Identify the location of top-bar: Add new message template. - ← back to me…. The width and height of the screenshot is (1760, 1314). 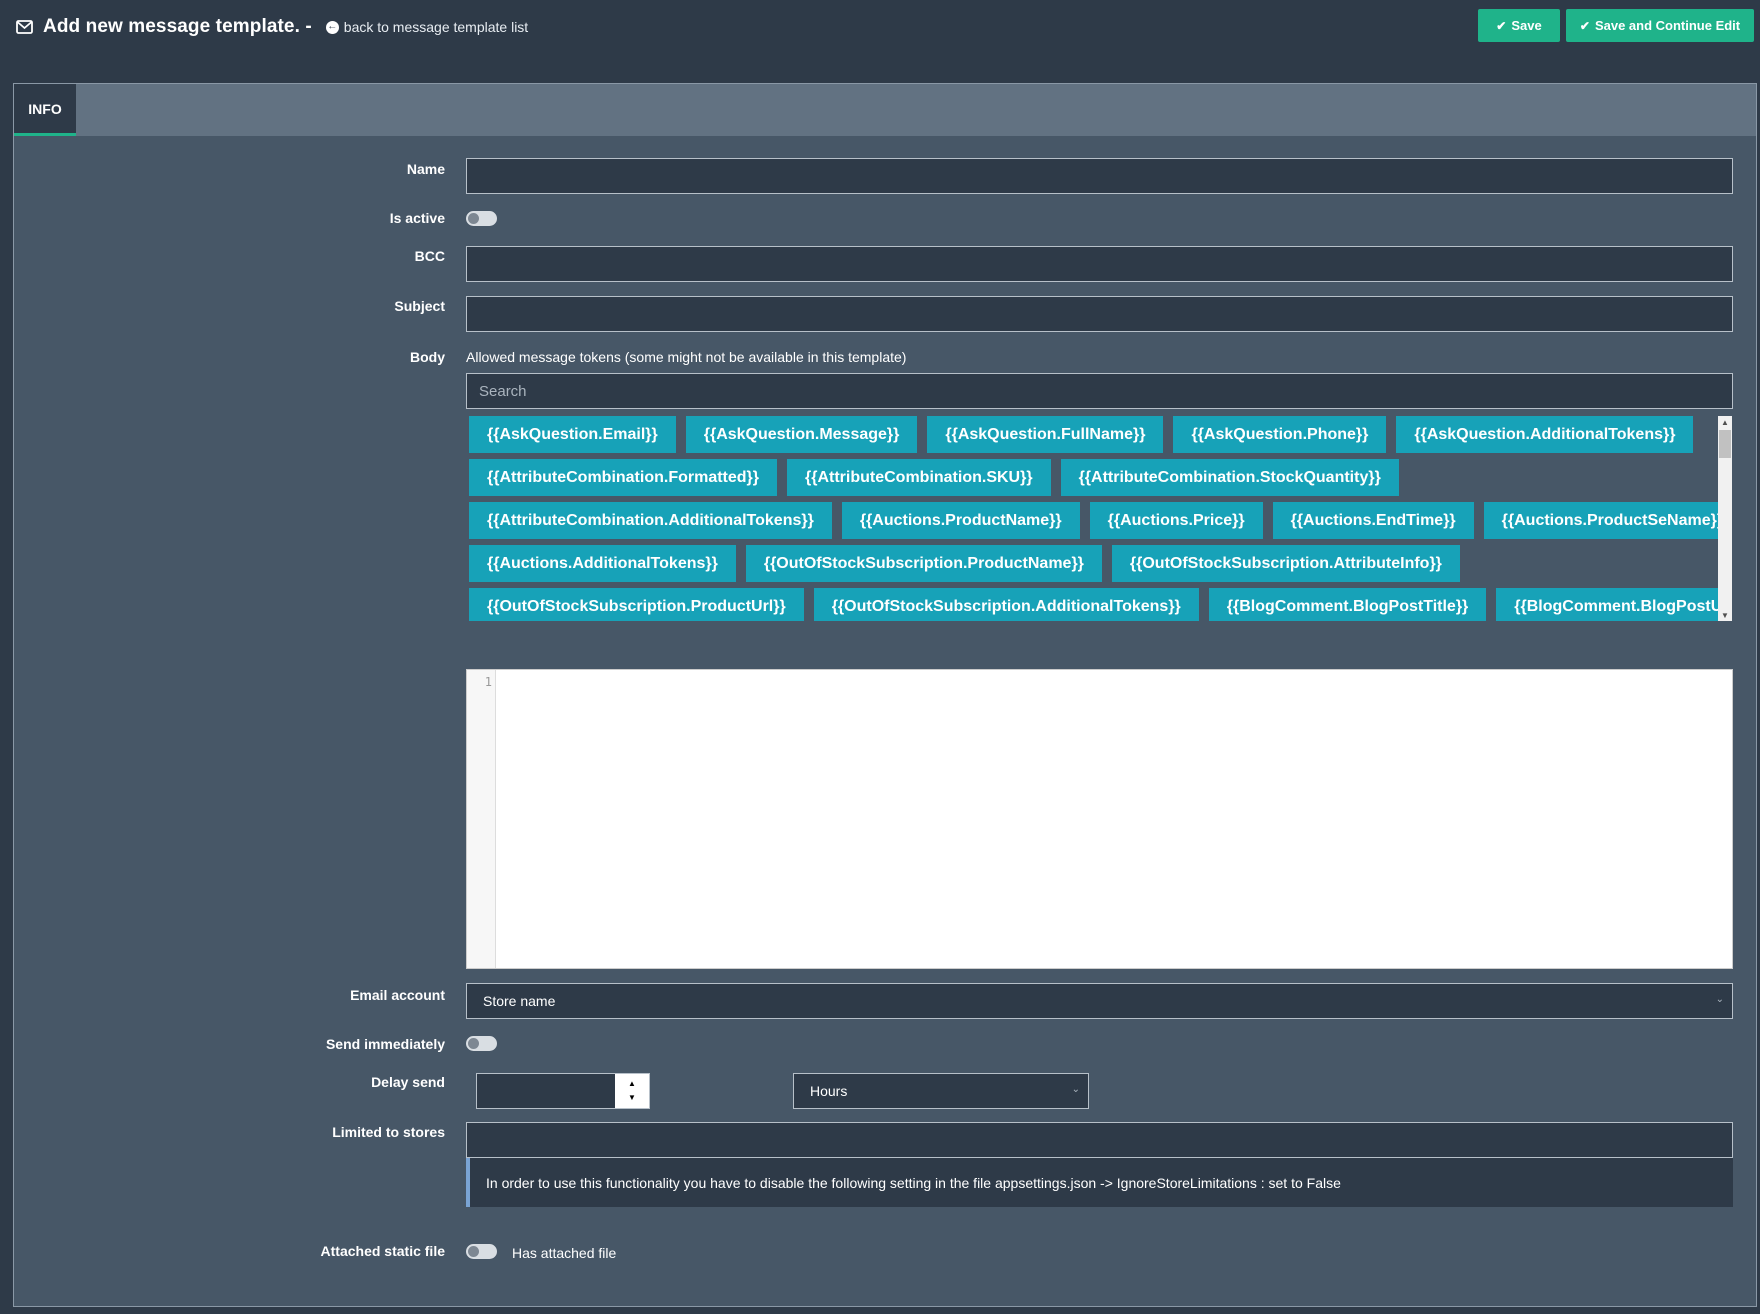
(880, 42).